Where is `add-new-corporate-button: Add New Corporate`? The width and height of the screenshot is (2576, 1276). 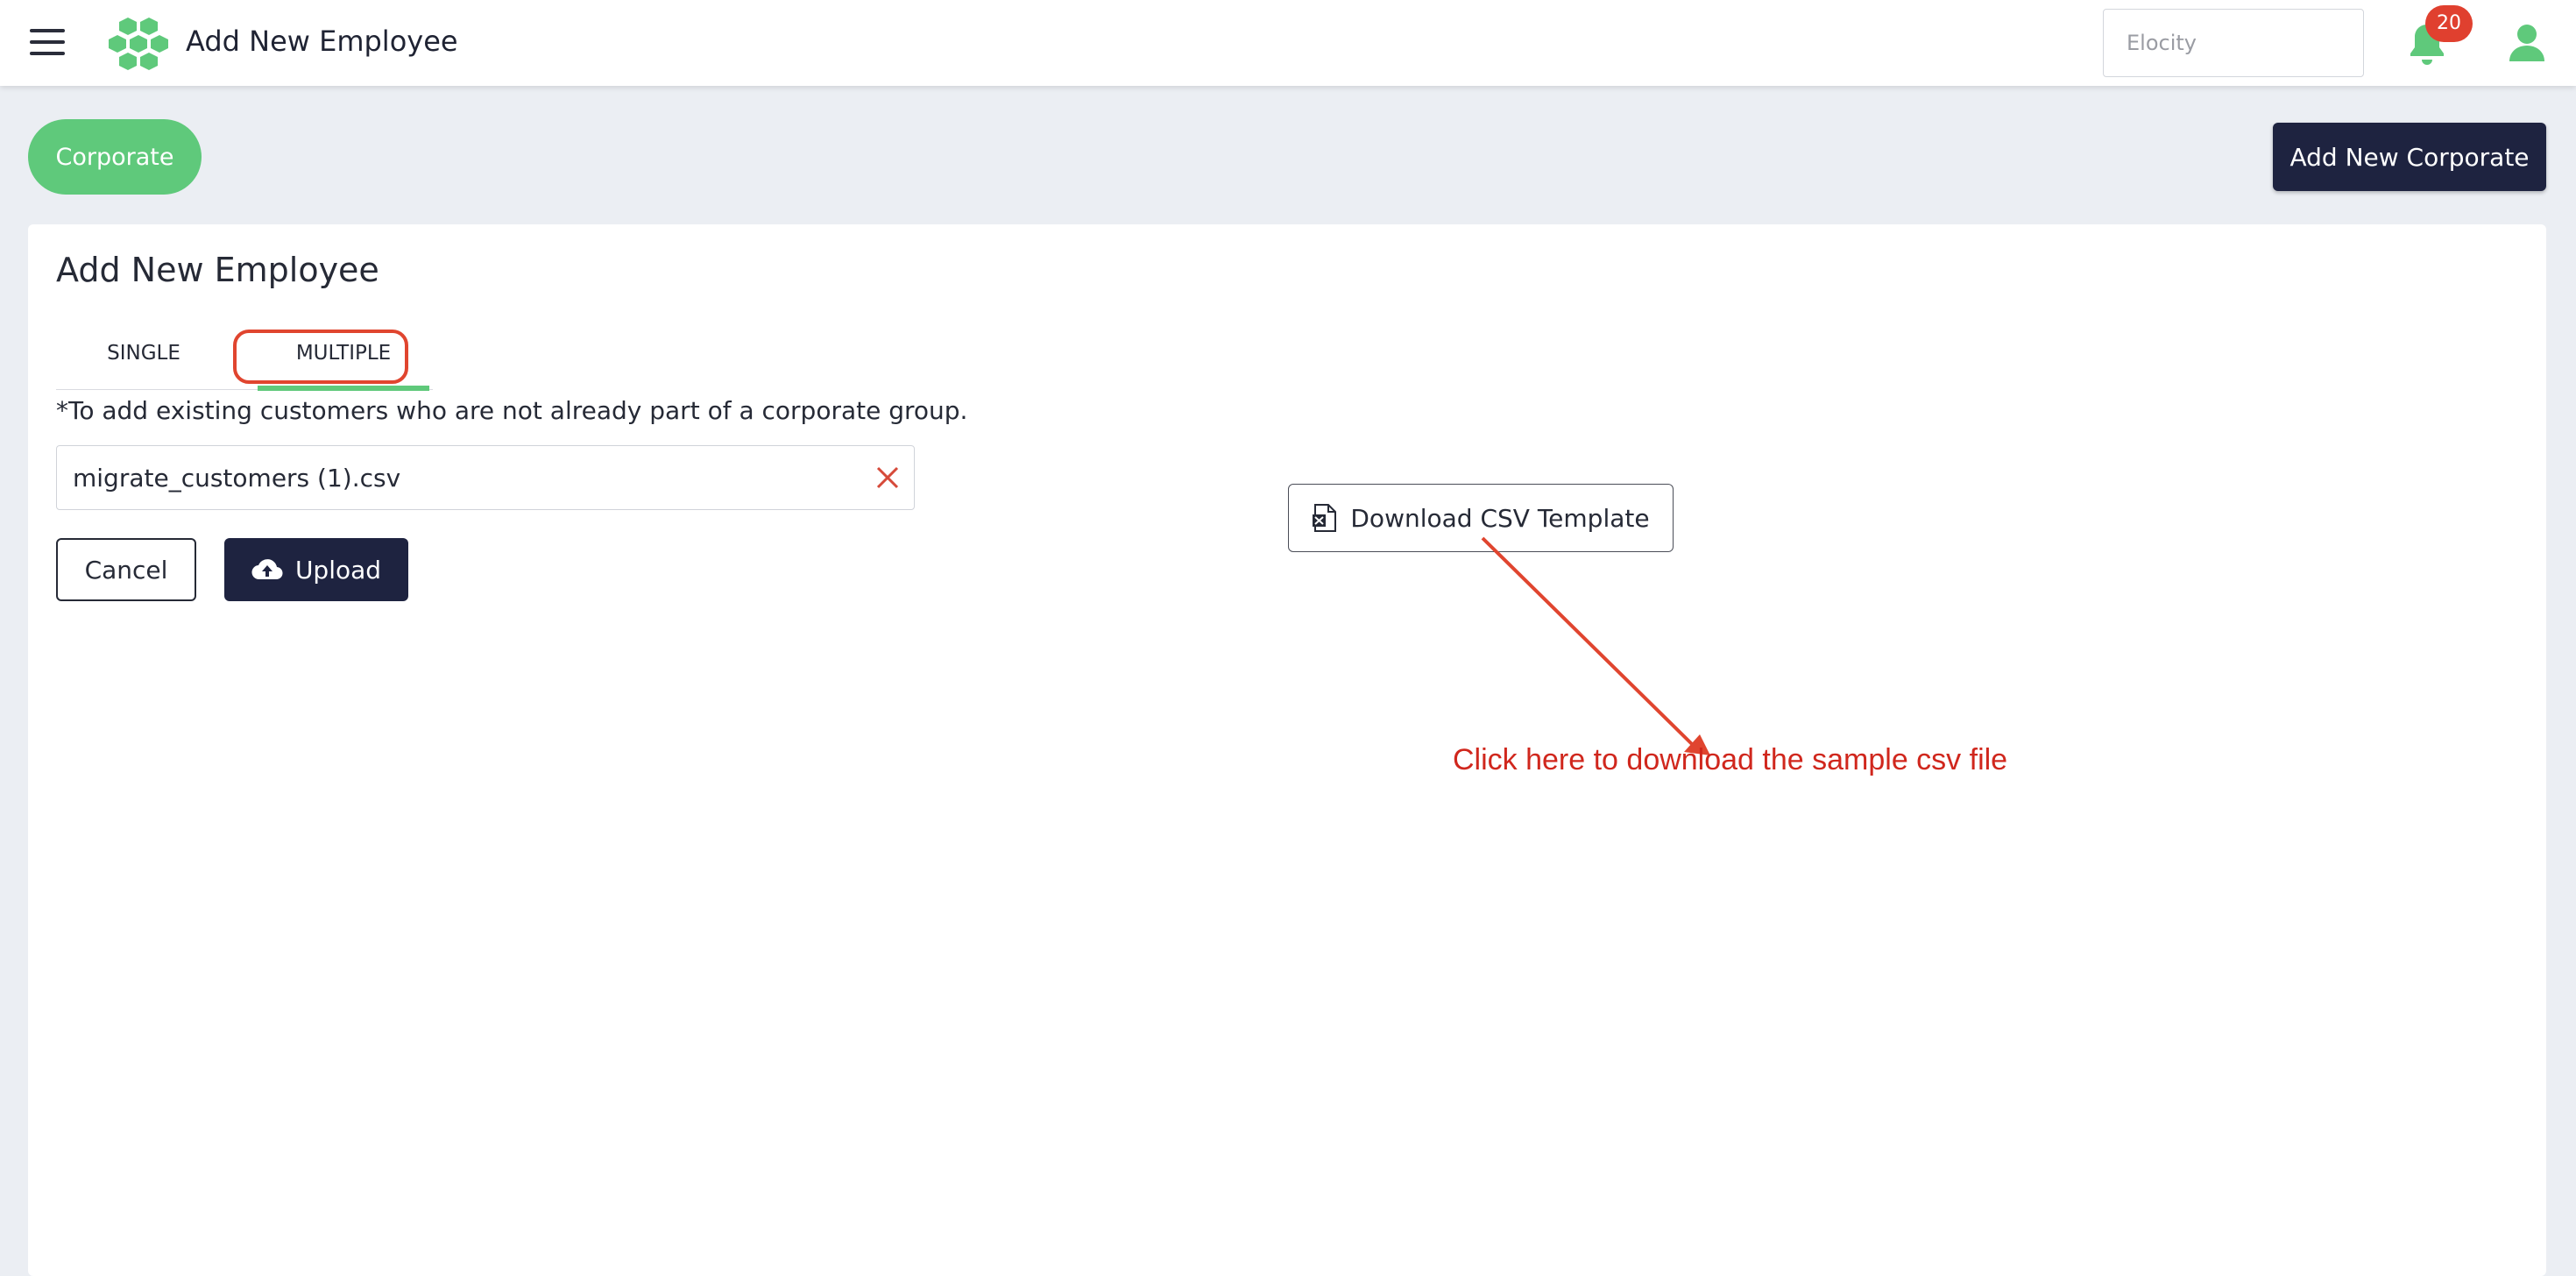
add-new-corporate-button: Add New Corporate is located at coordinates (2409, 157).